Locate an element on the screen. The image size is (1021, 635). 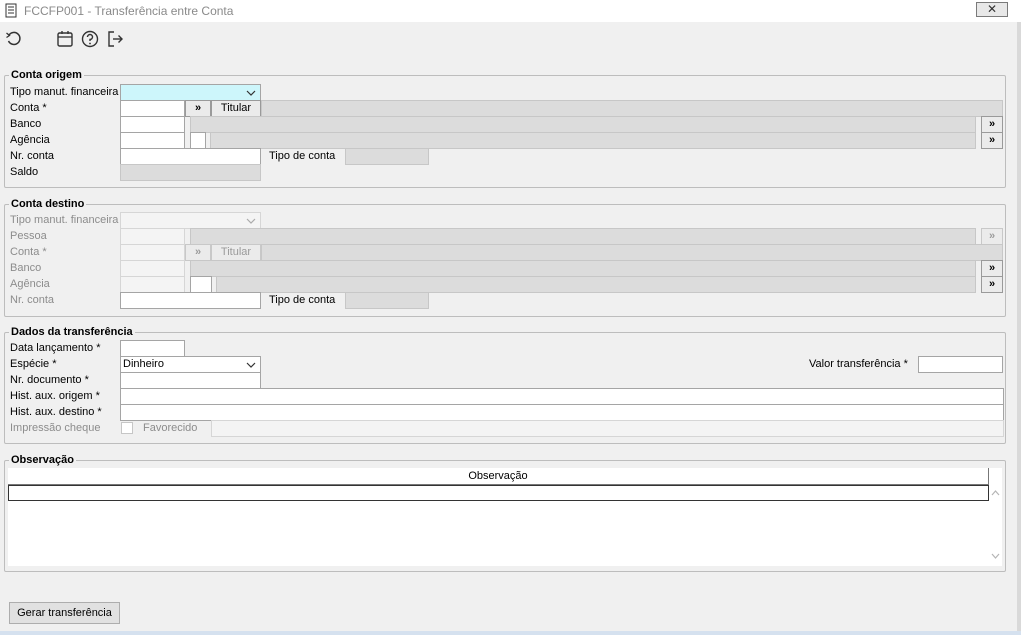
observacao-column-header: Observação is located at coordinates (498, 476).